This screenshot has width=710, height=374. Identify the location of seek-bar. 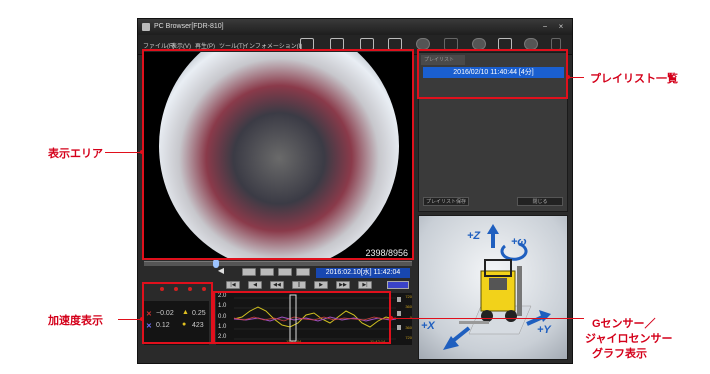
(278, 263).